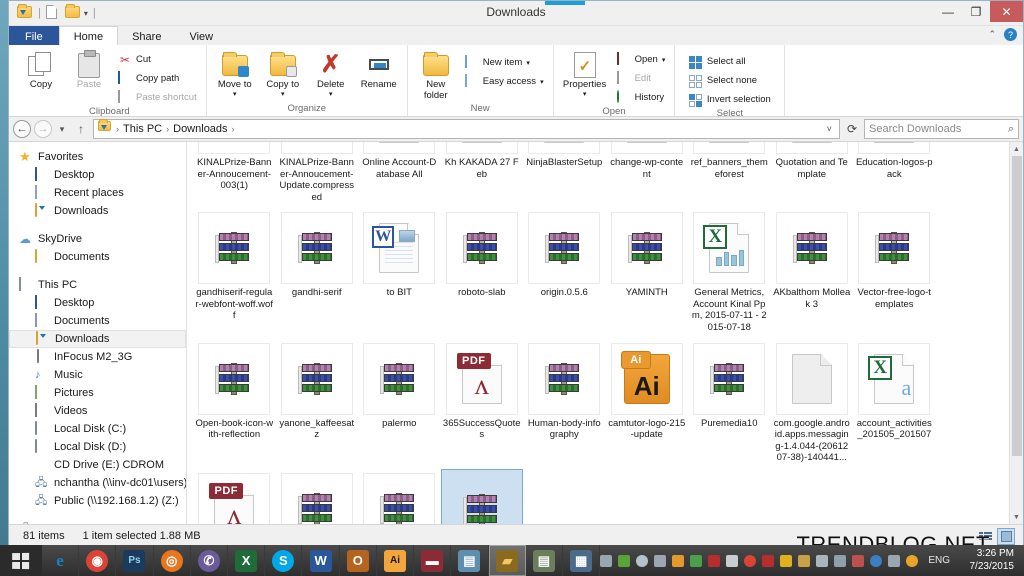 This screenshot has height=576, width=1024. I want to click on tab-home: Home, so click(88, 35).